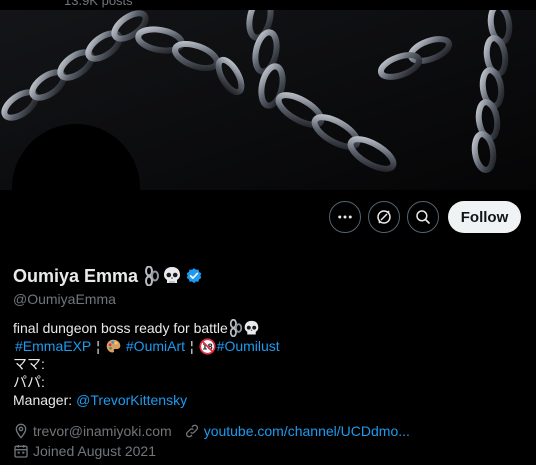 The image size is (536, 465). I want to click on bio-line-1: final dungeon boss ready for battle, so click(146, 328).